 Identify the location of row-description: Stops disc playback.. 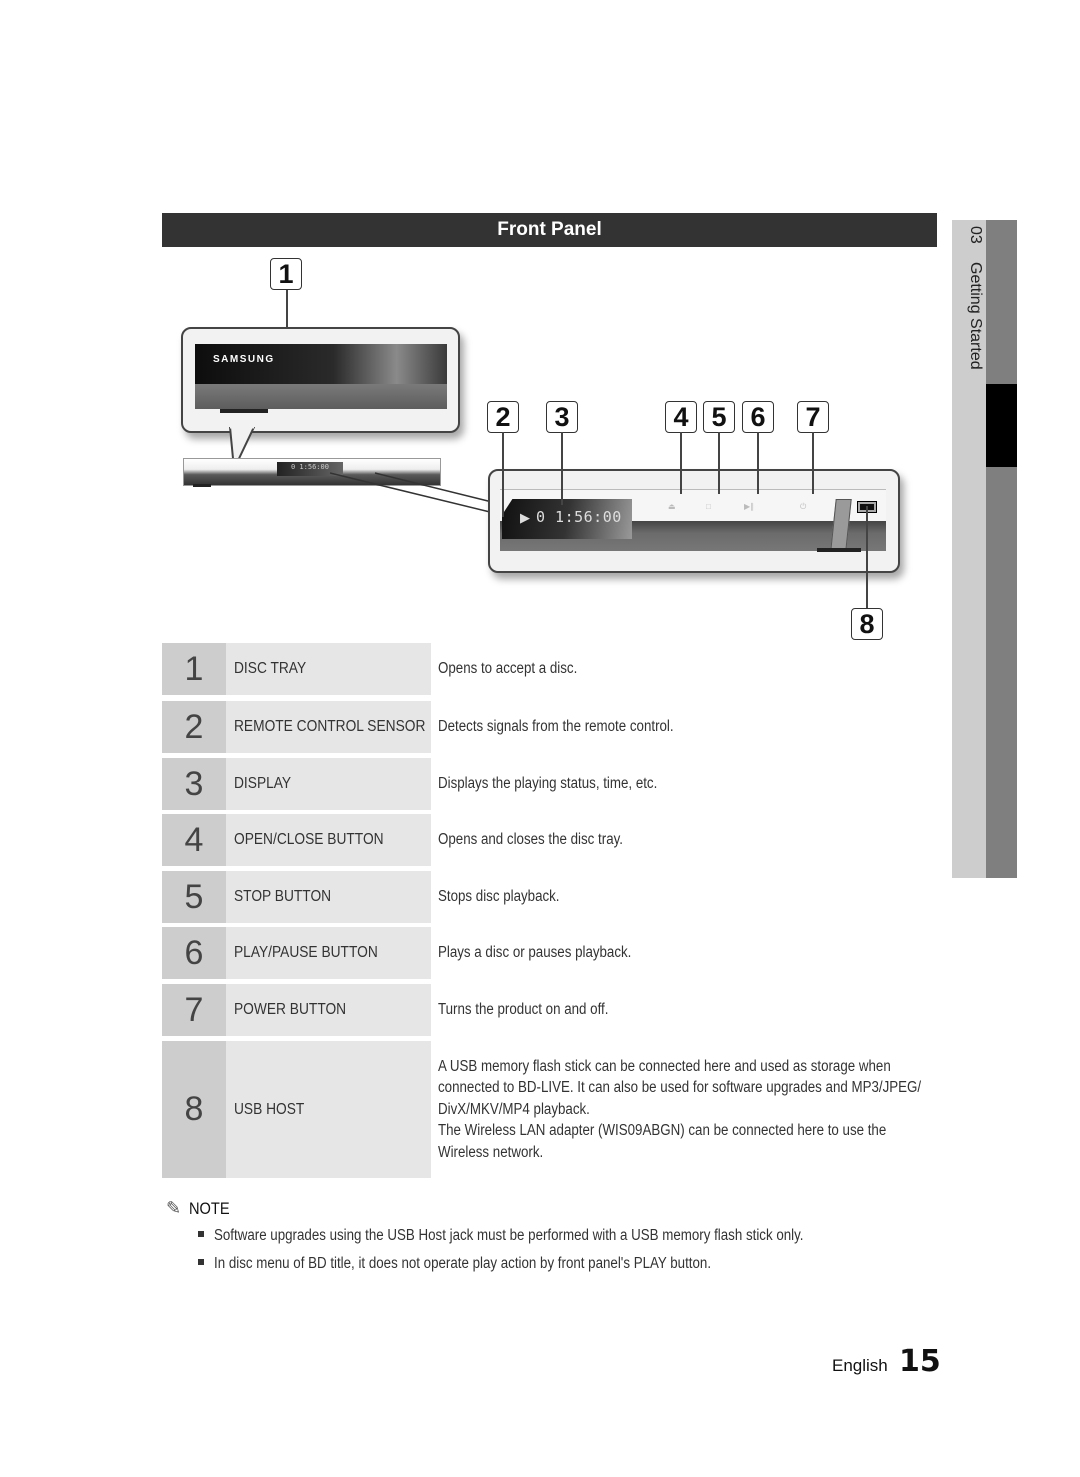
(499, 897).